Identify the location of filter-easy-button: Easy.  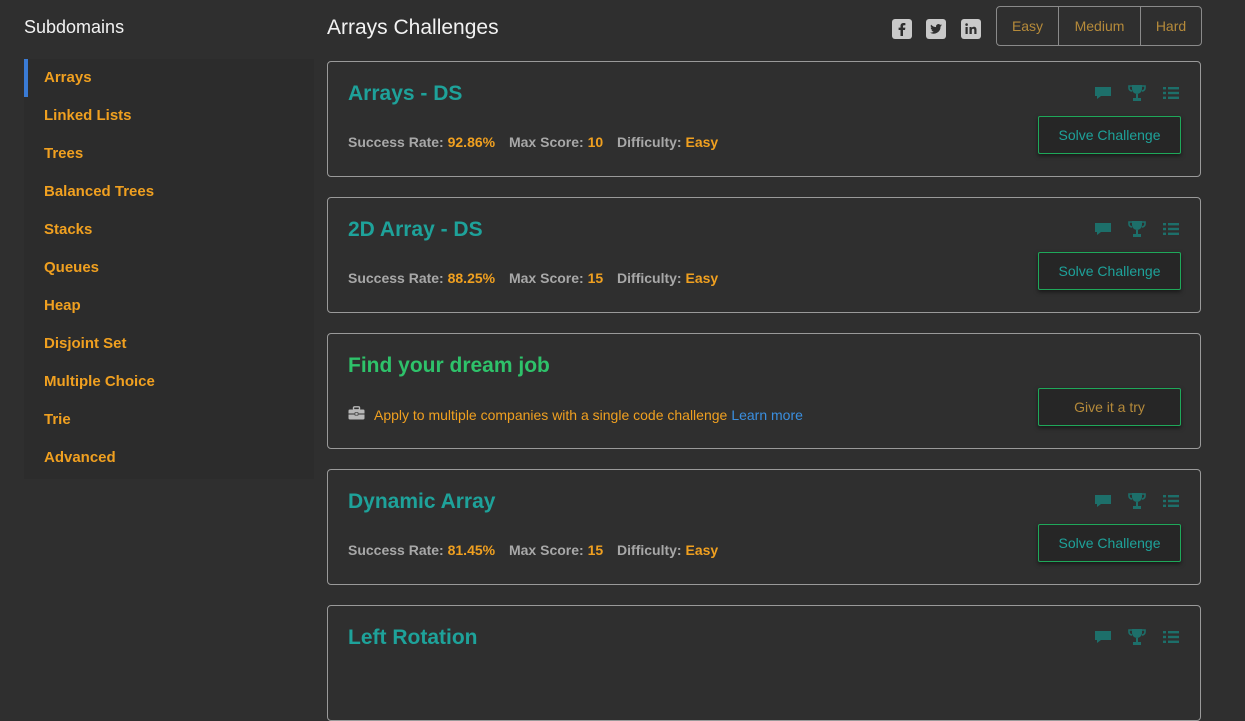
(1028, 26).